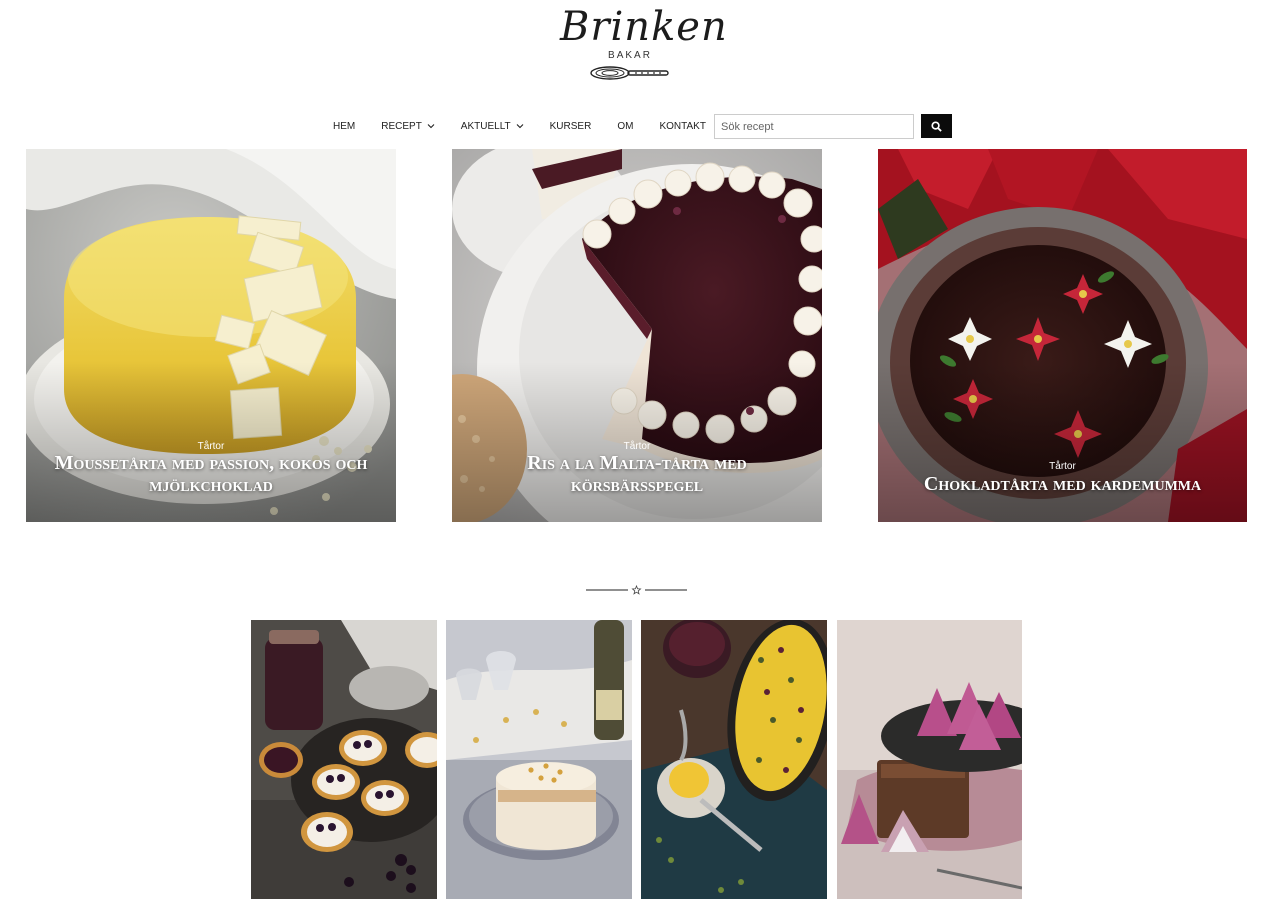  I want to click on whisk-icon, so click(629, 73).